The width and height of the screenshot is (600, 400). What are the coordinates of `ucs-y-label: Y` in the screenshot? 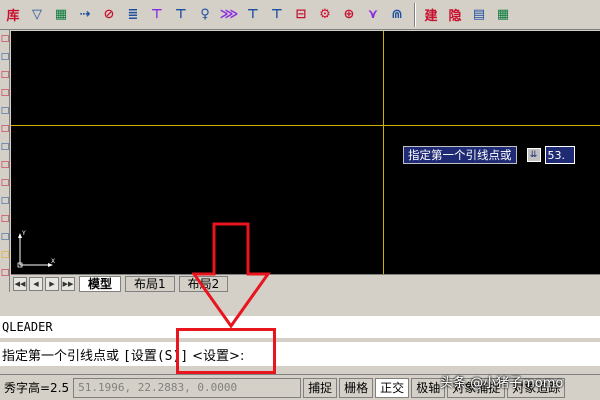 It's located at (23, 233).